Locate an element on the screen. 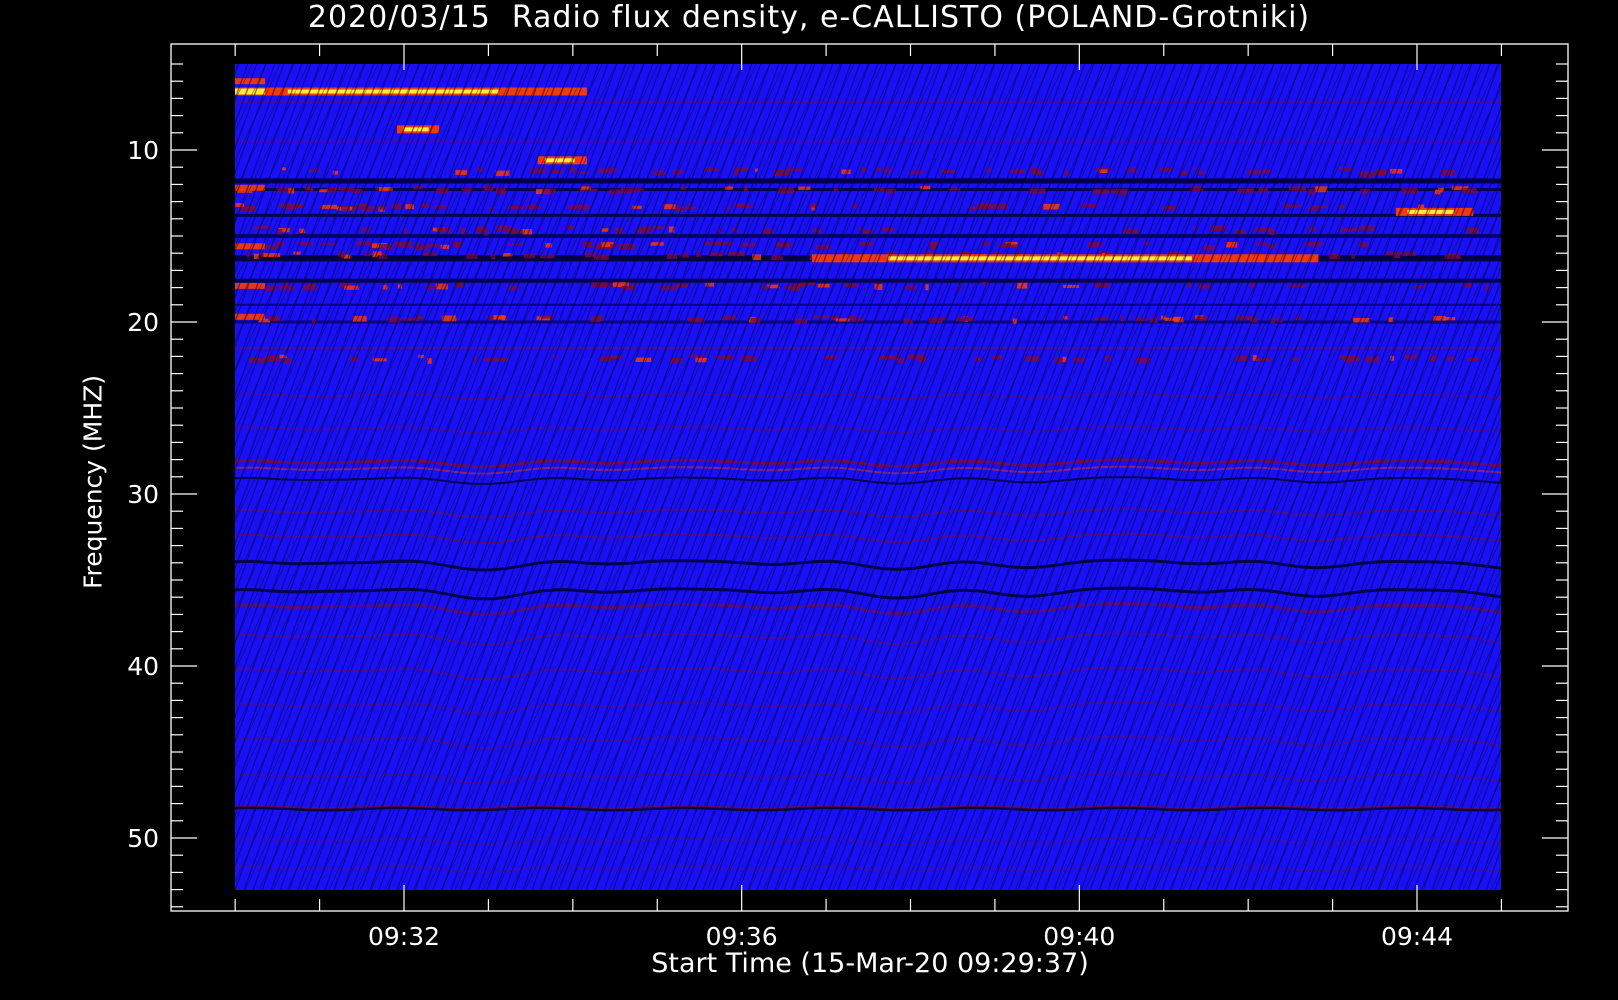 The height and width of the screenshot is (1000, 1618). x-axis-label: Start Time (15-Mar-20 09:29:37) is located at coordinates (870, 963).